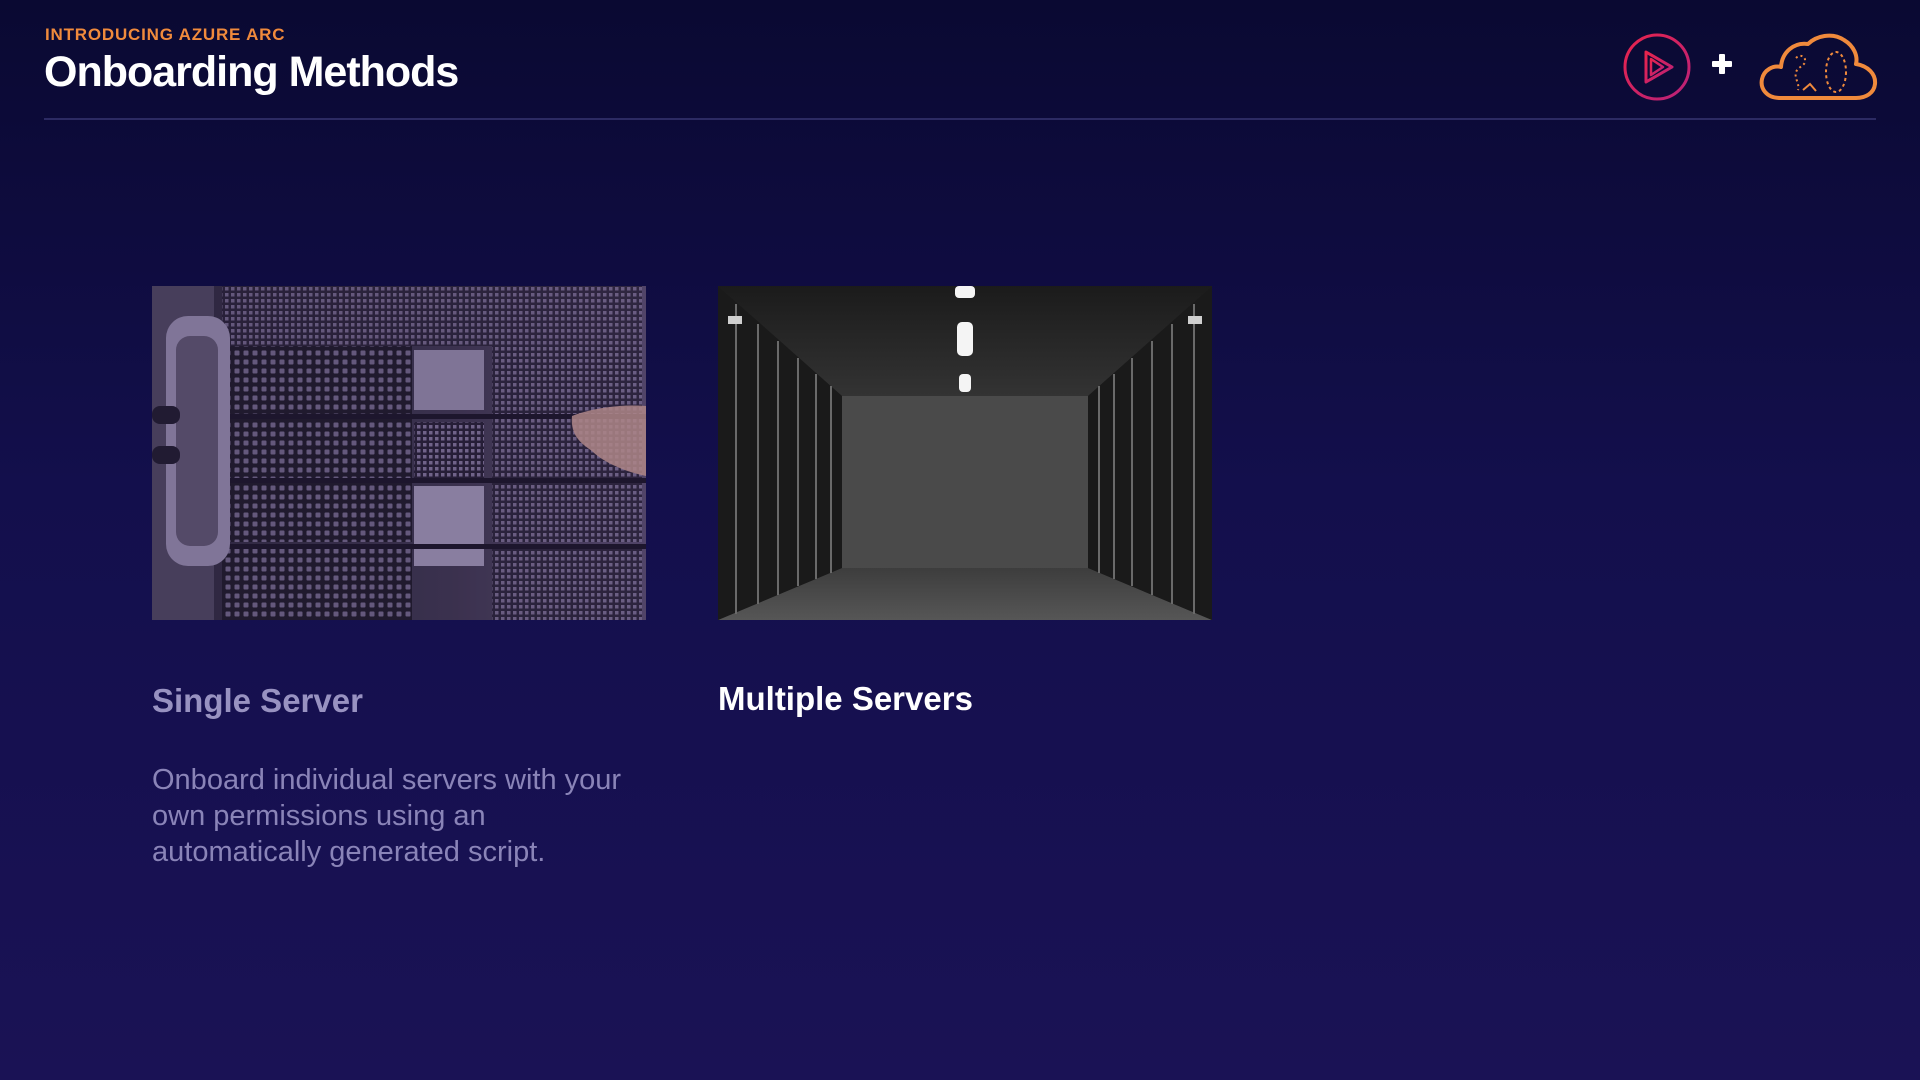 This screenshot has height=1080, width=1920. I want to click on server-room-photo, so click(965, 453).